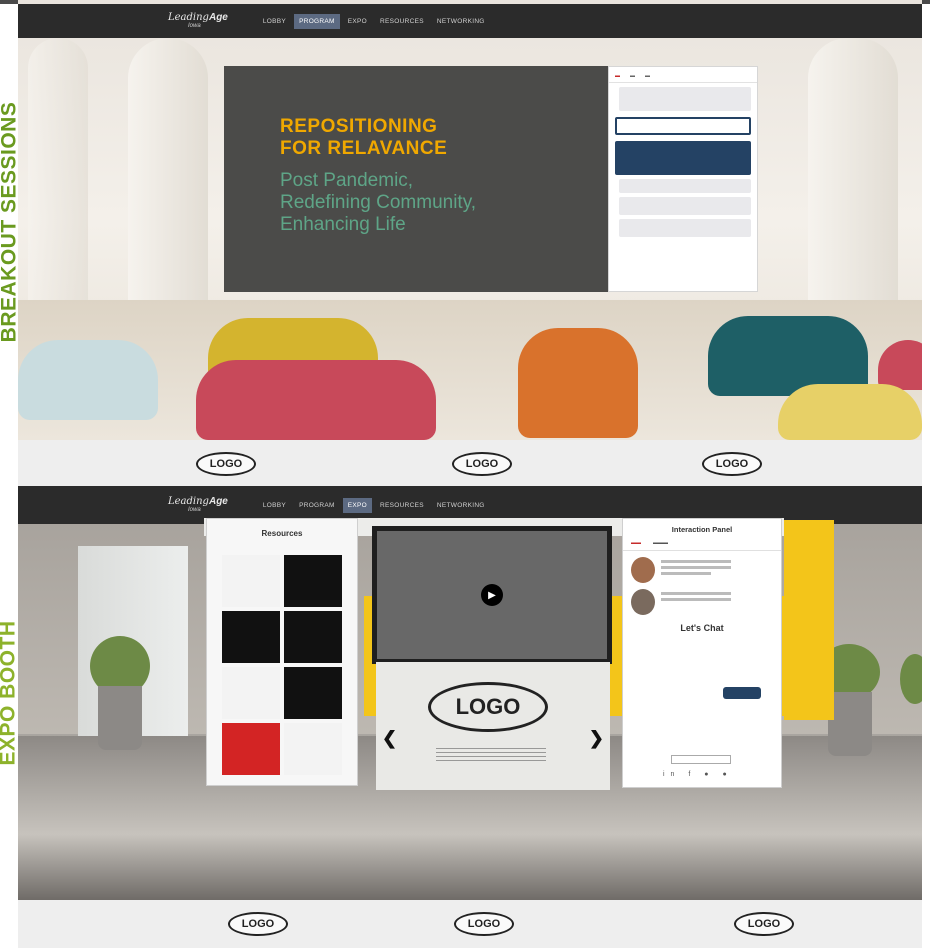 The image size is (930, 948). I want to click on tab-visitor-log: ▬▬▬, so click(660, 543).